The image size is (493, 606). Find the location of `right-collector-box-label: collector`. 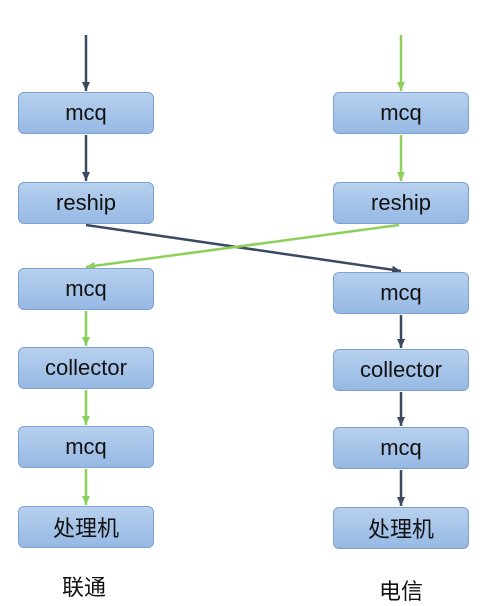

right-collector-box-label: collector is located at coordinates (401, 369).